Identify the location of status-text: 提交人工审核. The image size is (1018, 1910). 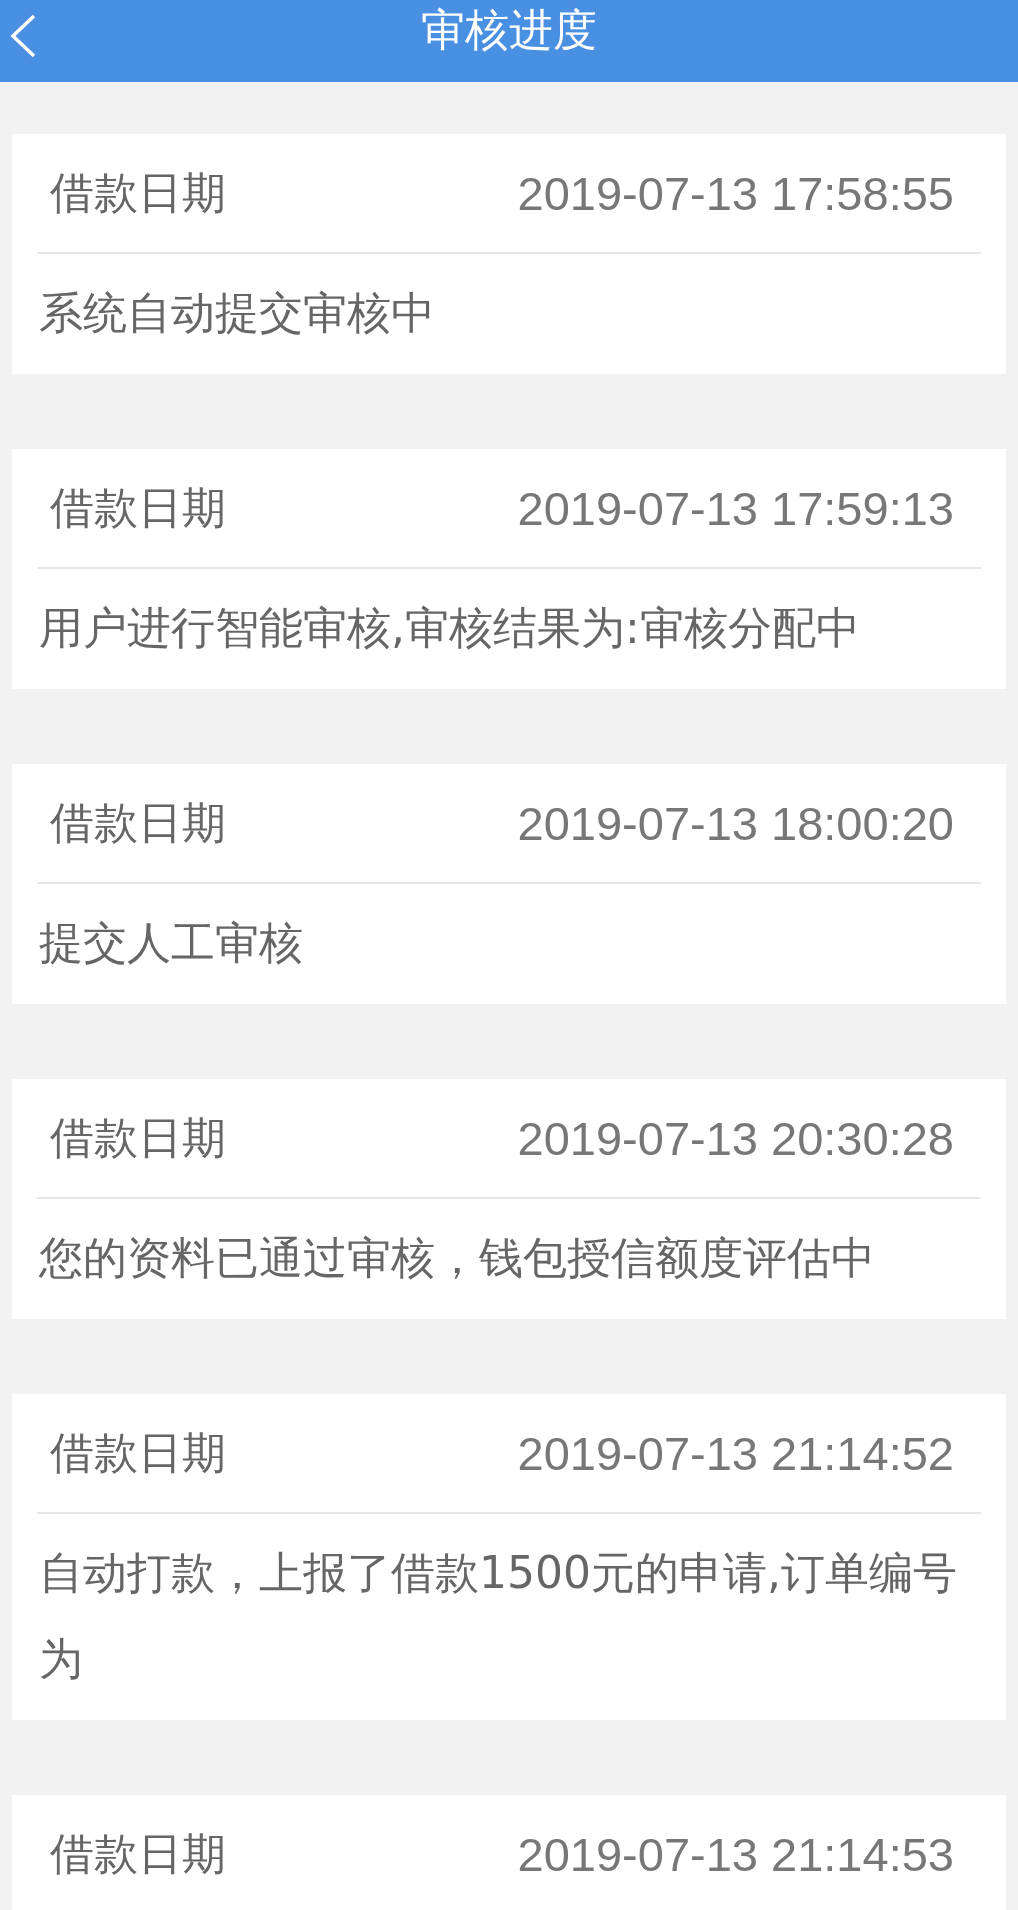
(171, 943).